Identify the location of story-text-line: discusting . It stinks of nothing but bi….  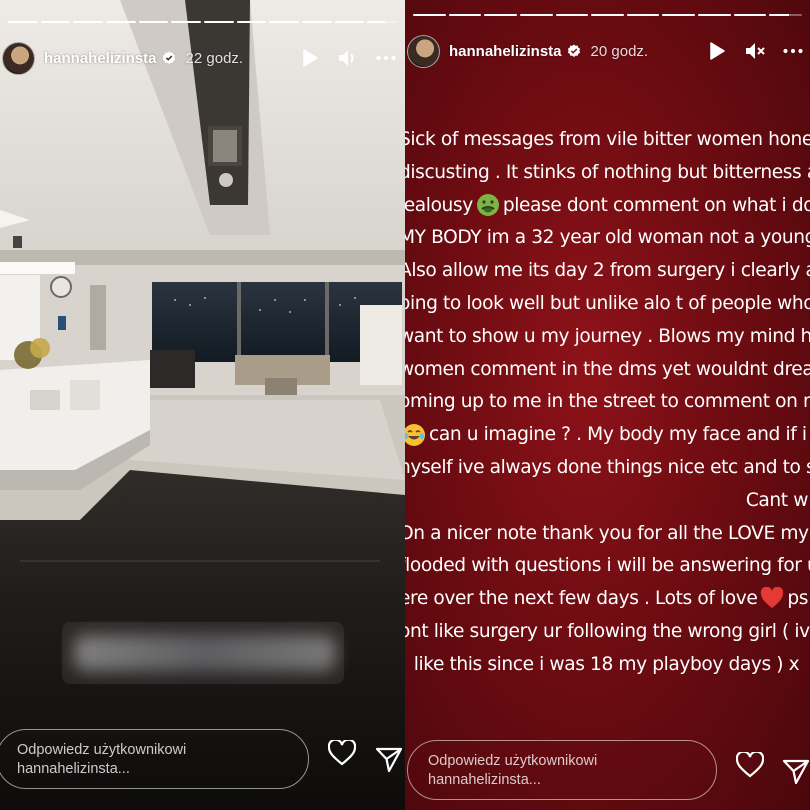
(607, 172).